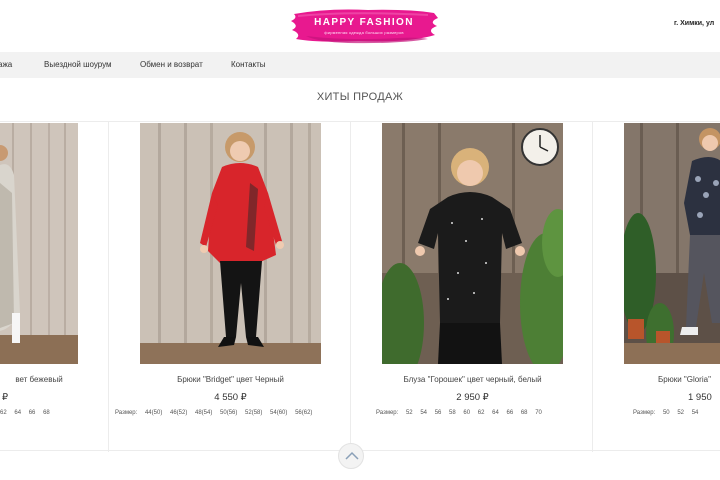 The width and height of the screenshot is (720, 480). I want to click on size-option: 70, so click(538, 413).